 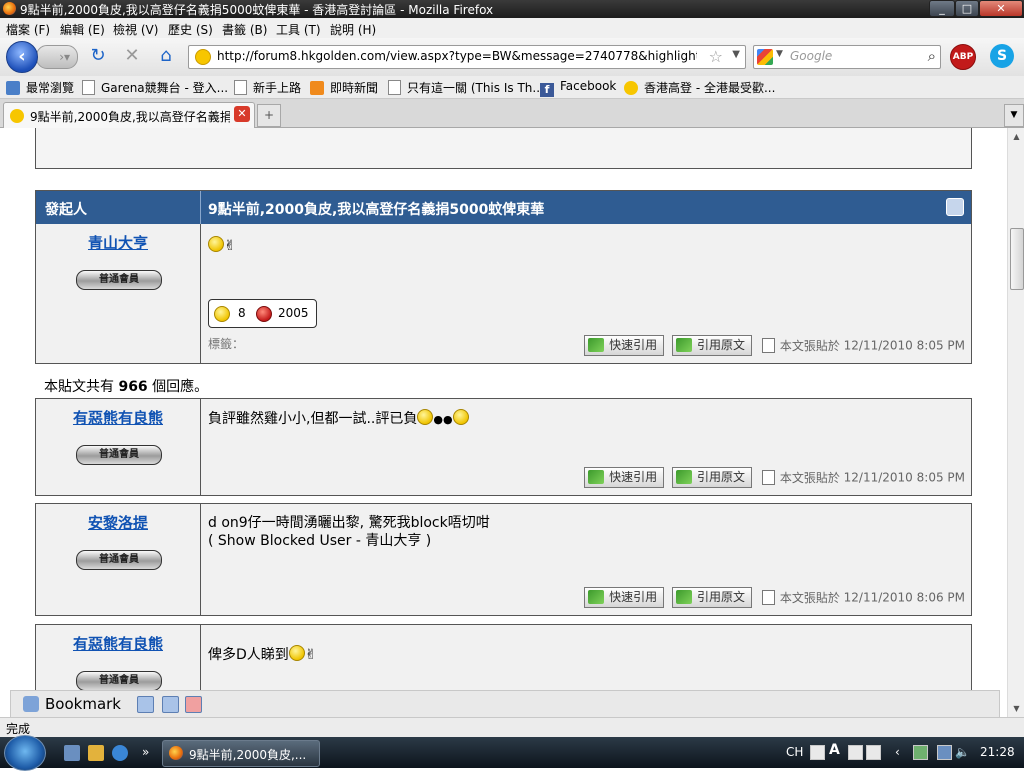 What do you see at coordinates (942, 8) in the screenshot?
I see `minimize-button: _` at bounding box center [942, 8].